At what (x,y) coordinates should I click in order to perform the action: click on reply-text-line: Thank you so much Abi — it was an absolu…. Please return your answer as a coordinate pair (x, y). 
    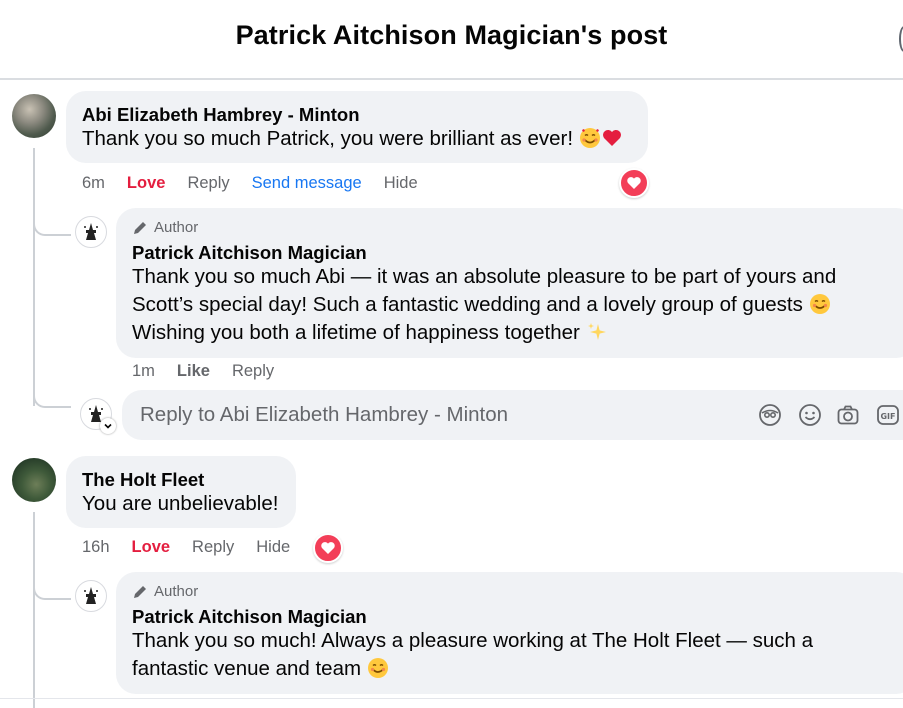
    Looking at the image, I should click on (484, 276).